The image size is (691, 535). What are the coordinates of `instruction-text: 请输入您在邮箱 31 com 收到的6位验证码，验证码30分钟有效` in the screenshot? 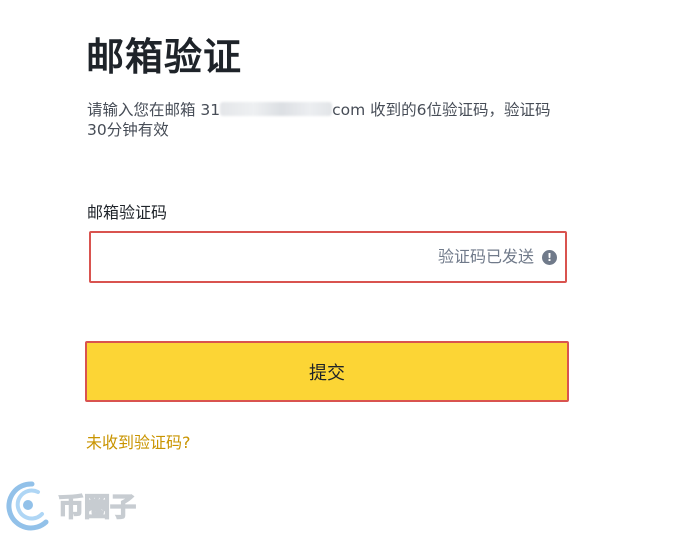 It's located at (324, 120).